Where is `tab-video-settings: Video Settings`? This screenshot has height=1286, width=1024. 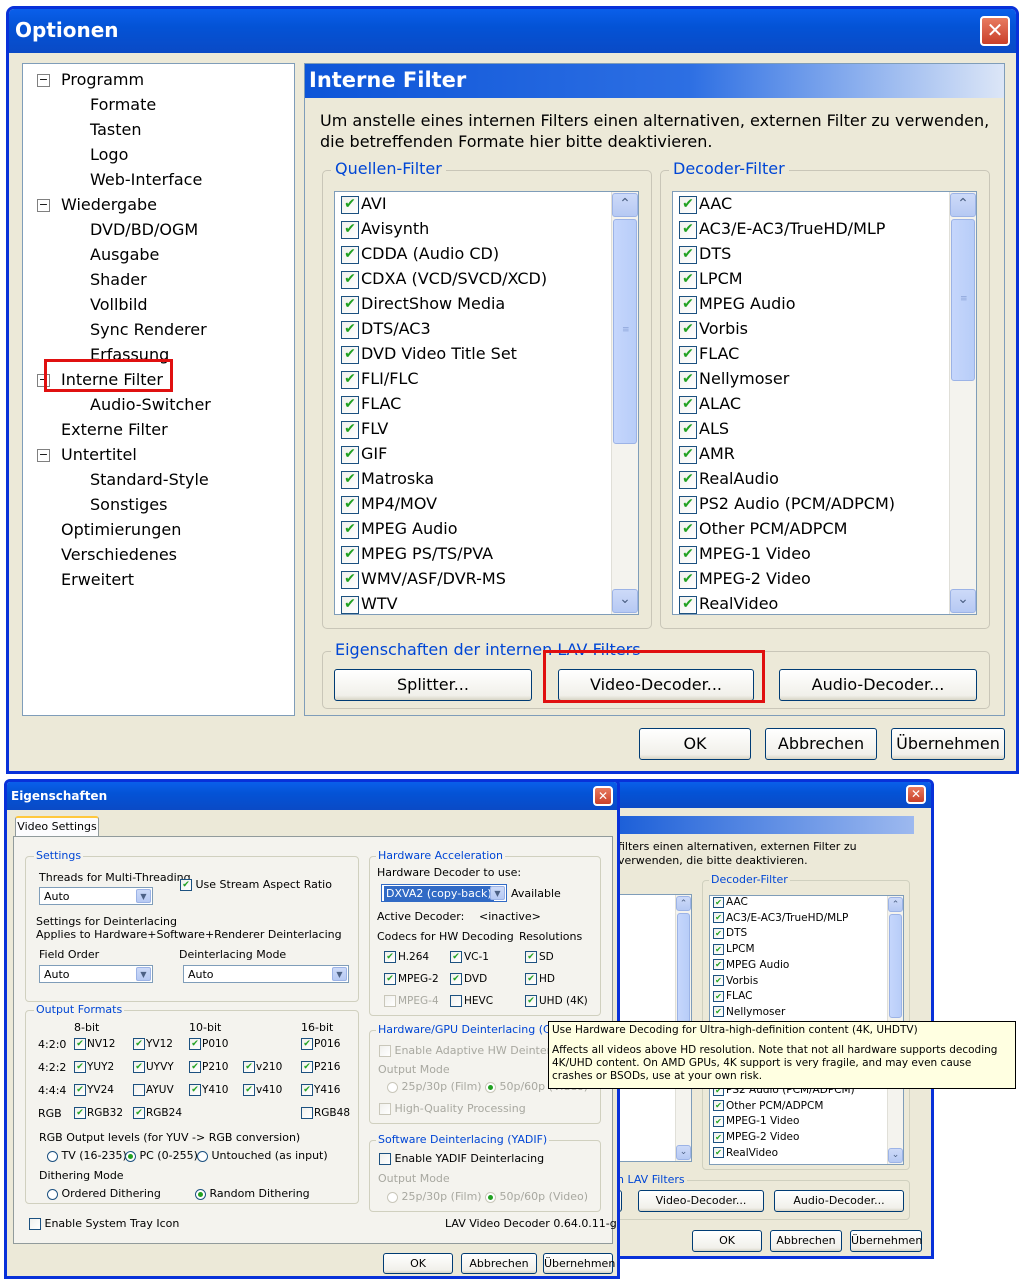
tab-video-settings: Video Settings is located at coordinates (57, 826).